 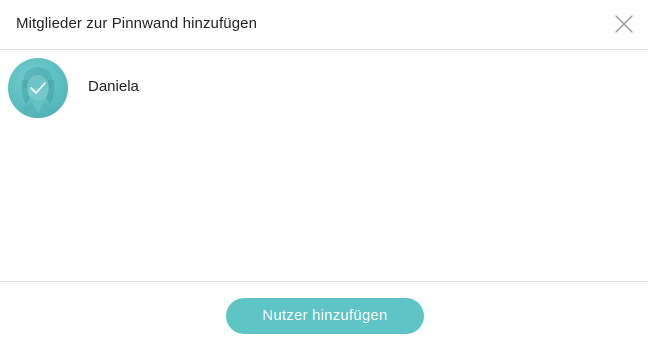 I want to click on dialog-header: Mitglieder zur Pinnwand hinzufügen, so click(x=324, y=25).